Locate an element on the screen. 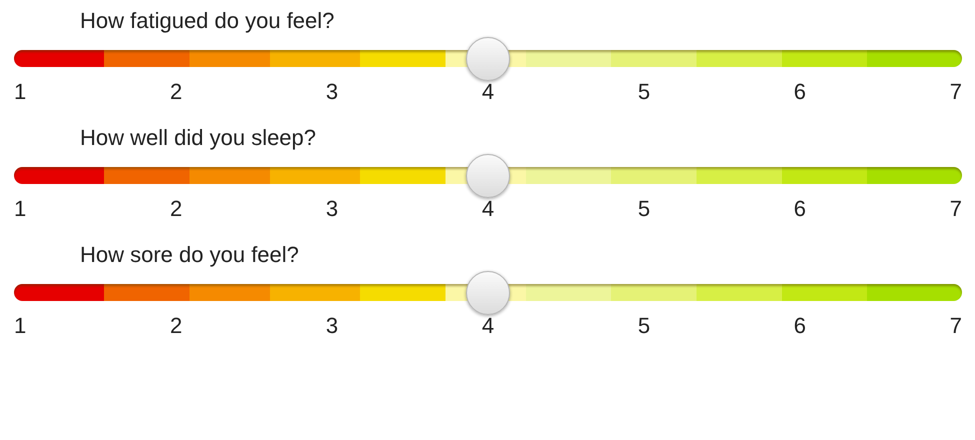 The height and width of the screenshot is (440, 975). question-label: How sore do you feel? is located at coordinates (190, 255).